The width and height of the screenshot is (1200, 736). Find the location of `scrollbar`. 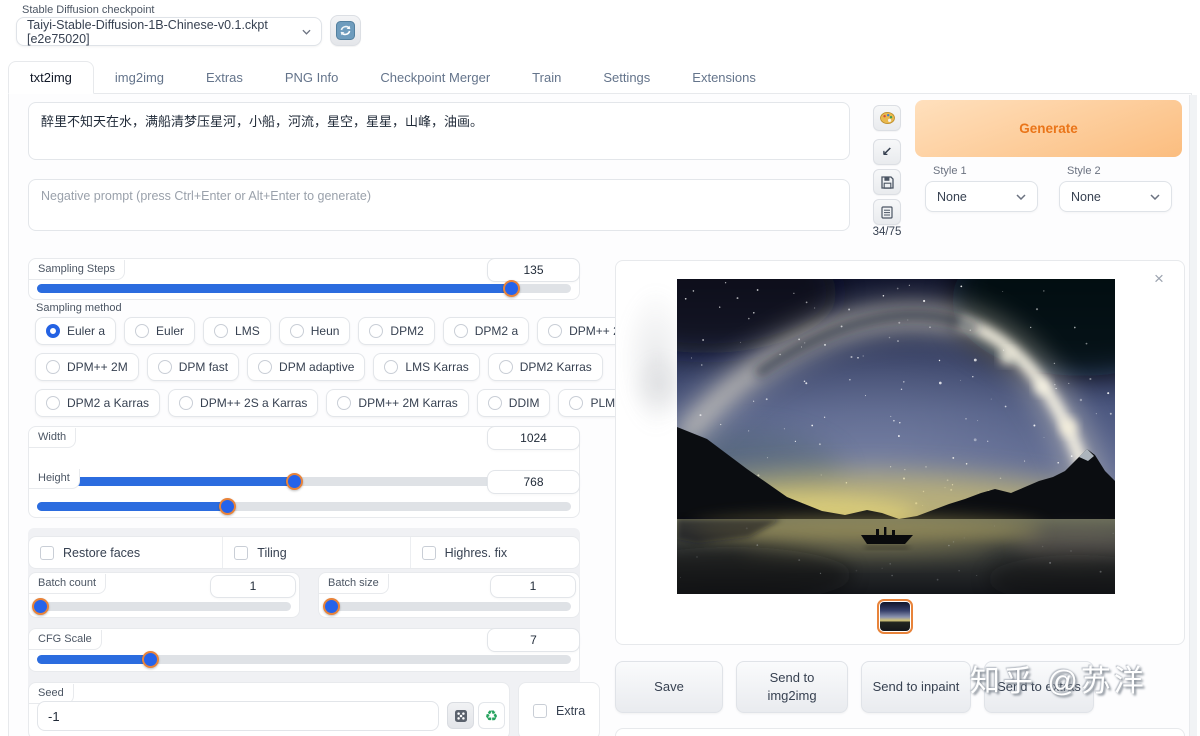

scrollbar is located at coordinates (1193, 415).